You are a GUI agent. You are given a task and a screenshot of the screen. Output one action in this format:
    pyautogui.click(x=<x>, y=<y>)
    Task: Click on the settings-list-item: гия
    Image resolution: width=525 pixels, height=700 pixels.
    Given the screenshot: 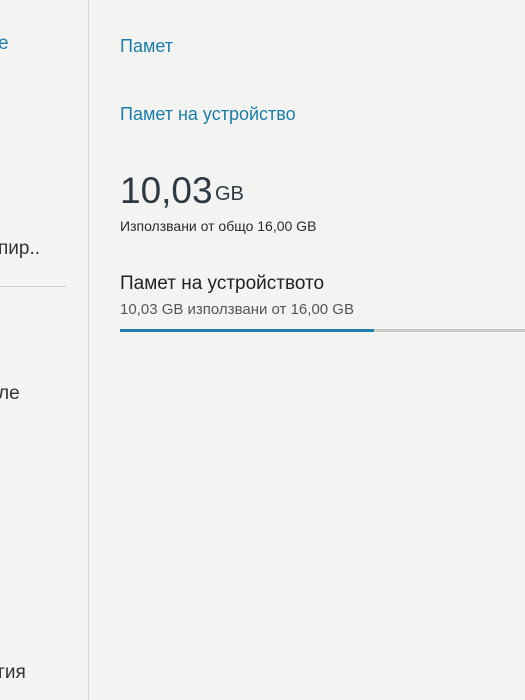 What is the action you would take?
    pyautogui.click(x=13, y=673)
    